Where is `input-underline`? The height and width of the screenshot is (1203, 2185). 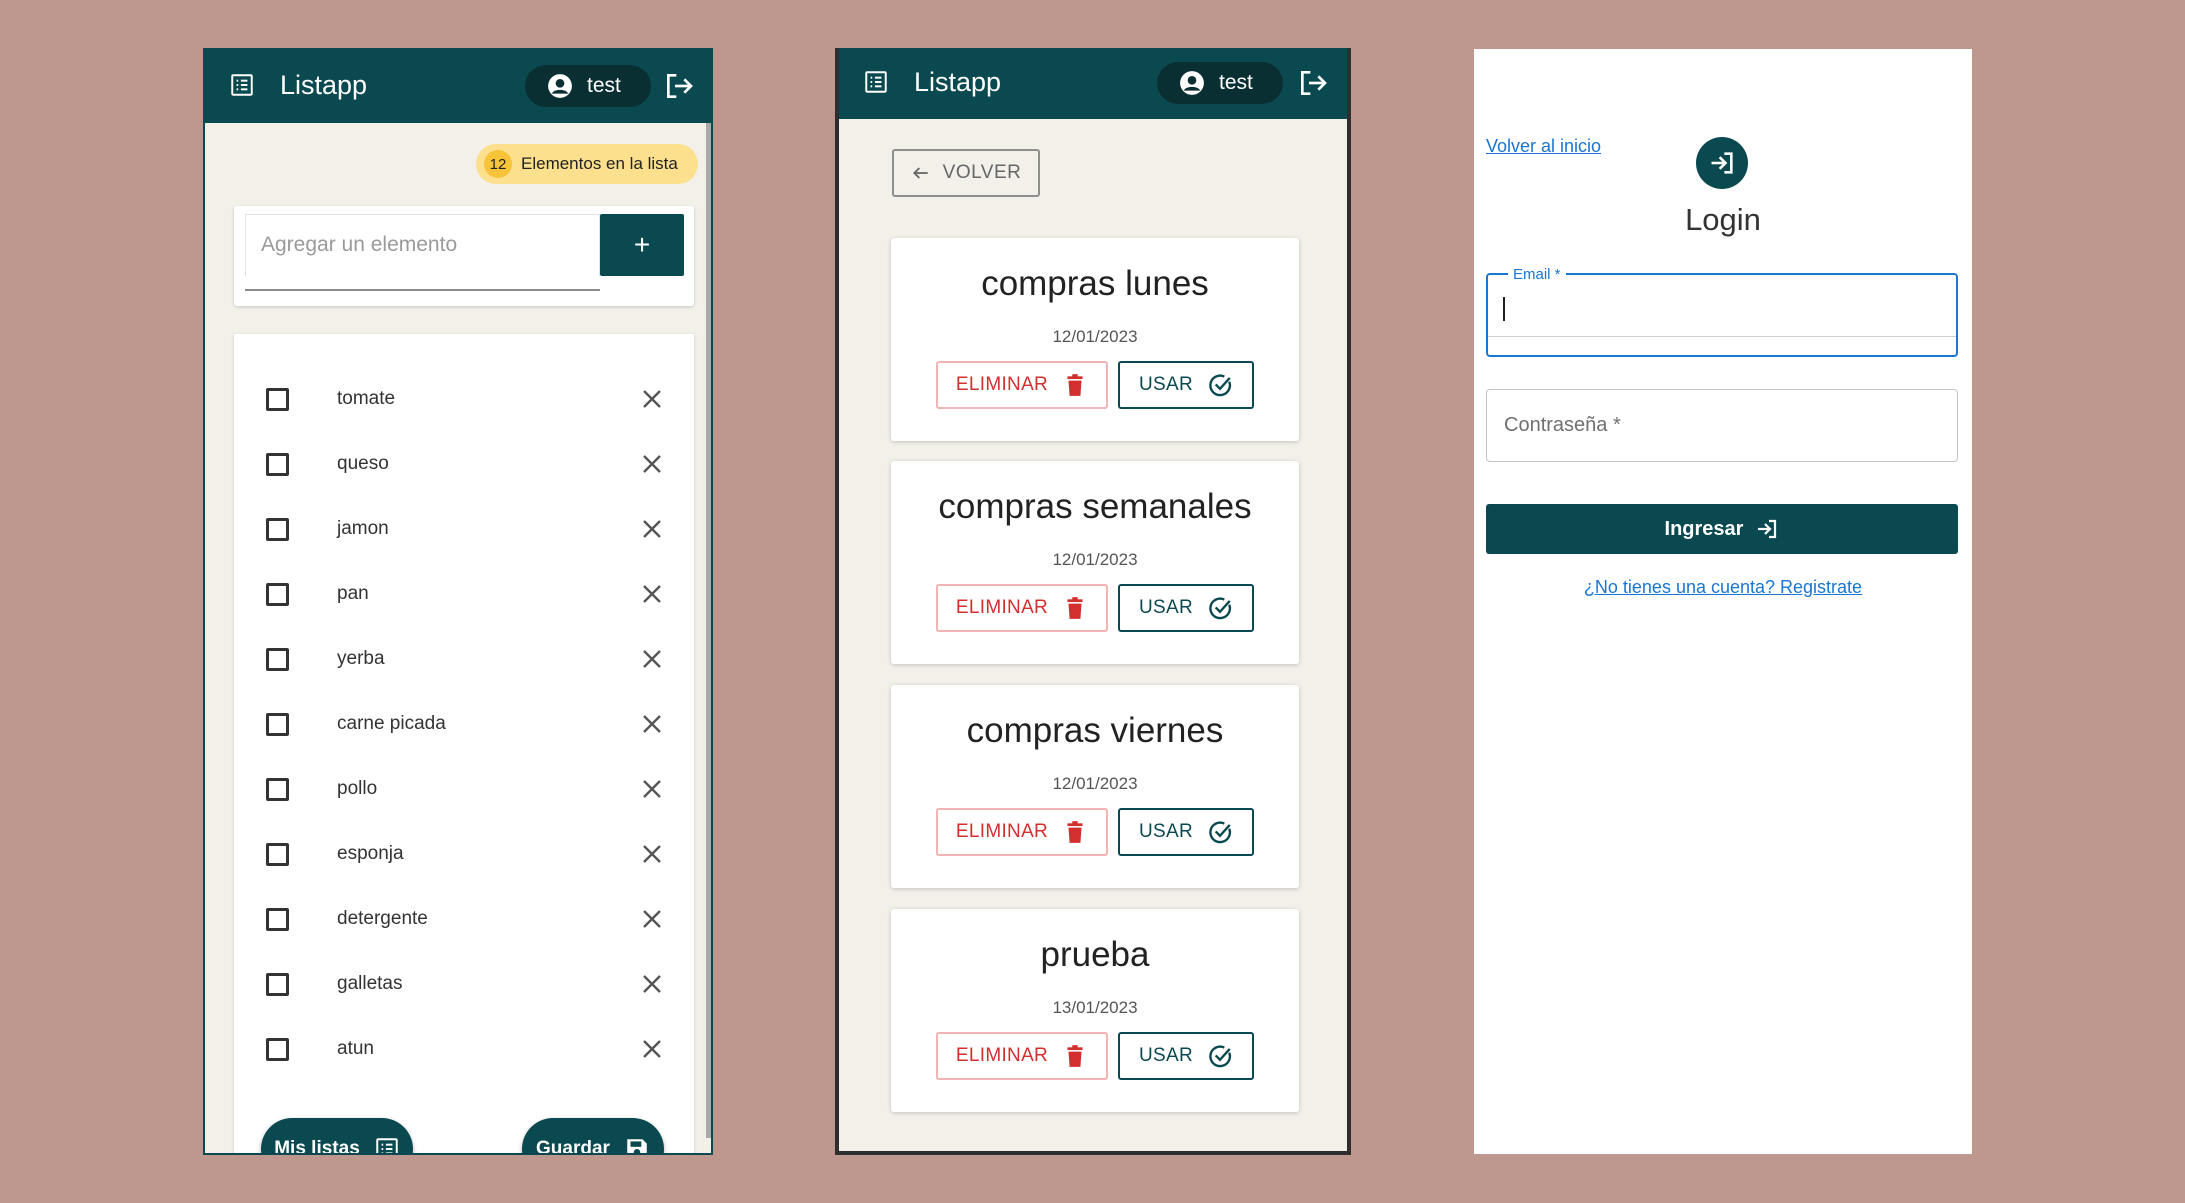
input-underline is located at coordinates (422, 290).